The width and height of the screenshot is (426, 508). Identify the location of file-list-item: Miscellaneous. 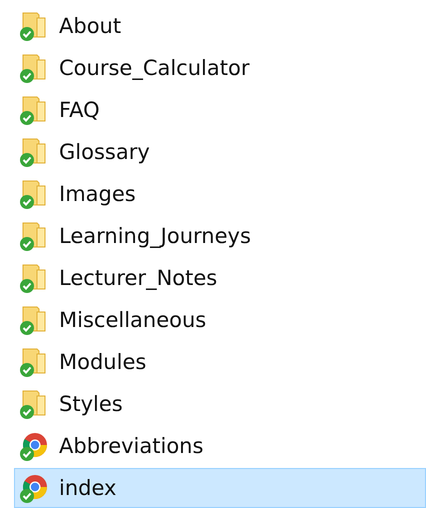
(220, 320).